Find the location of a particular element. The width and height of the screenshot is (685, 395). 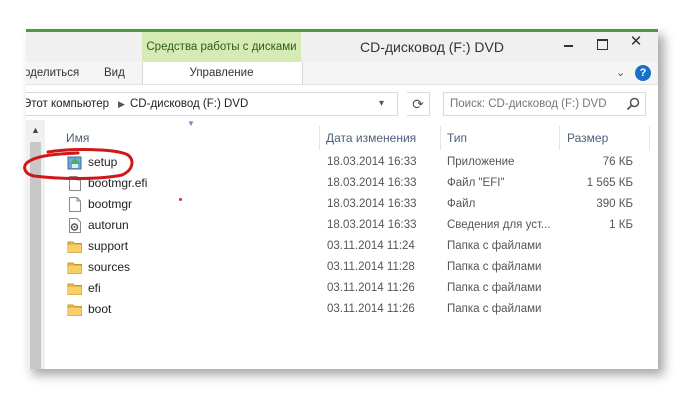

file-type: Файл "EFI" is located at coordinates (476, 183).